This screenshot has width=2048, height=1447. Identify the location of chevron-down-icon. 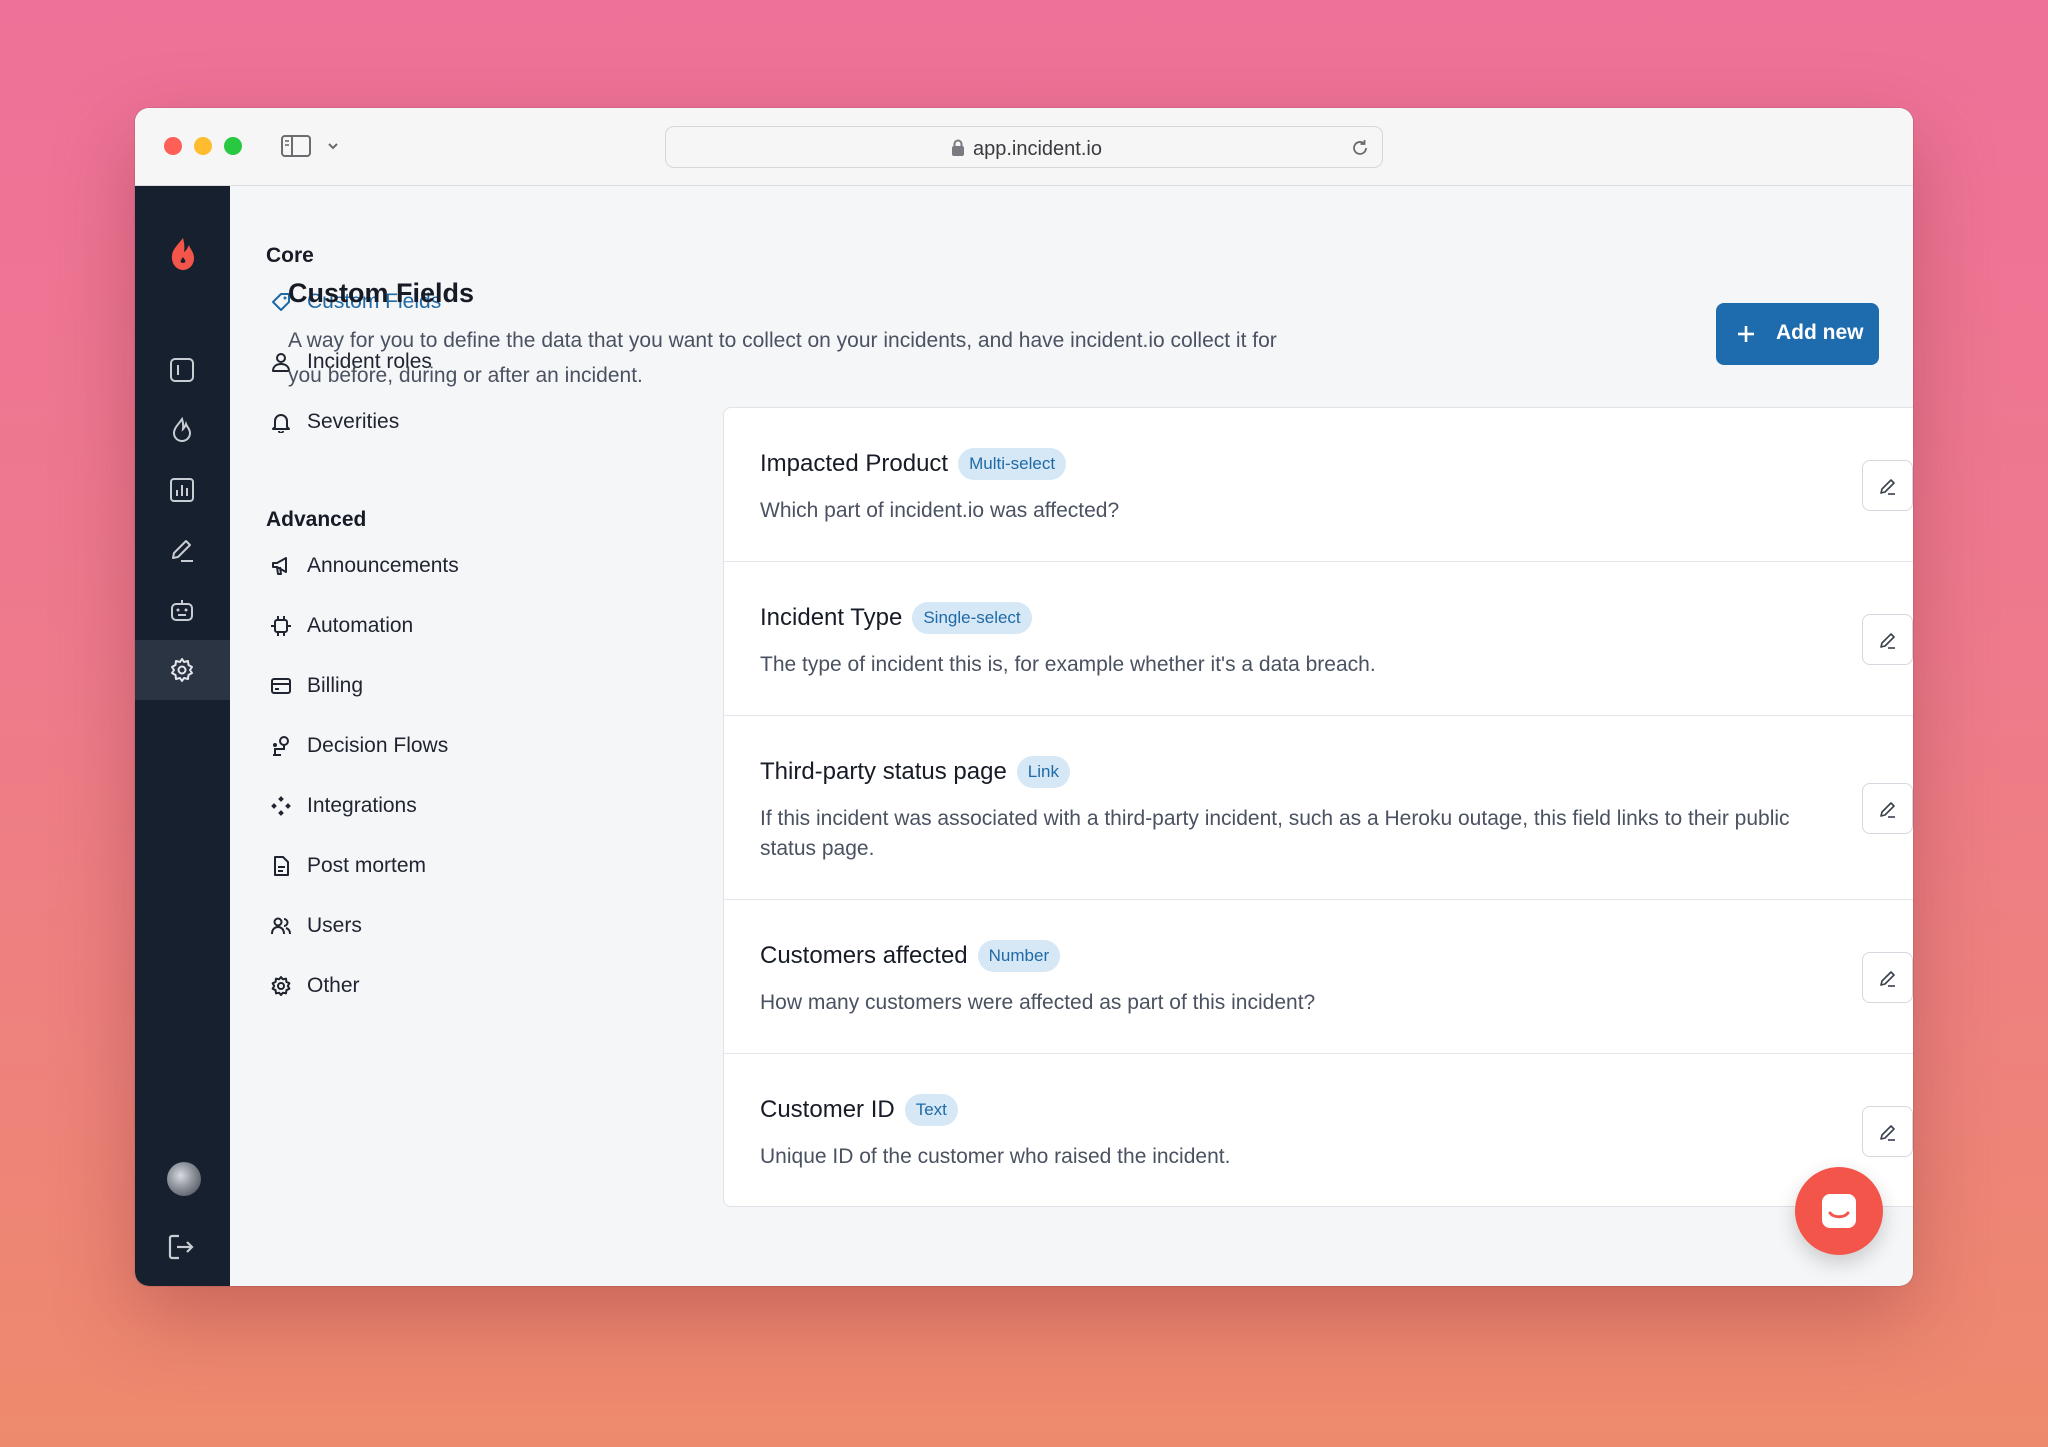
(333, 146).